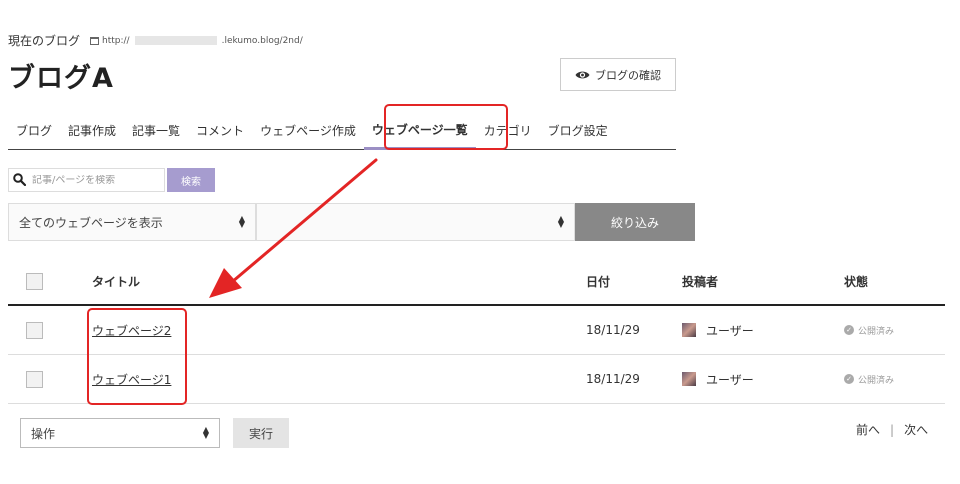 The height and width of the screenshot is (484, 960). What do you see at coordinates (916, 429) in the screenshot?
I see `next-page-link: 次へ` at bounding box center [916, 429].